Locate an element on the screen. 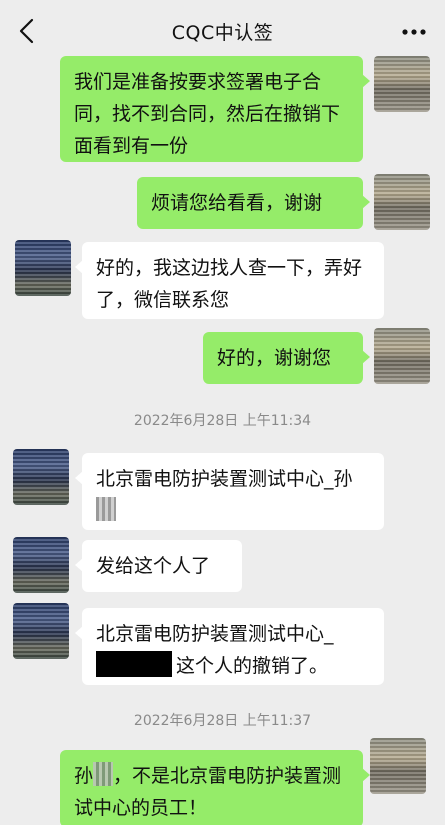  message-bubble-received: 好的，我这边找人查一下，弄好了，微信联系您 is located at coordinates (229, 280).